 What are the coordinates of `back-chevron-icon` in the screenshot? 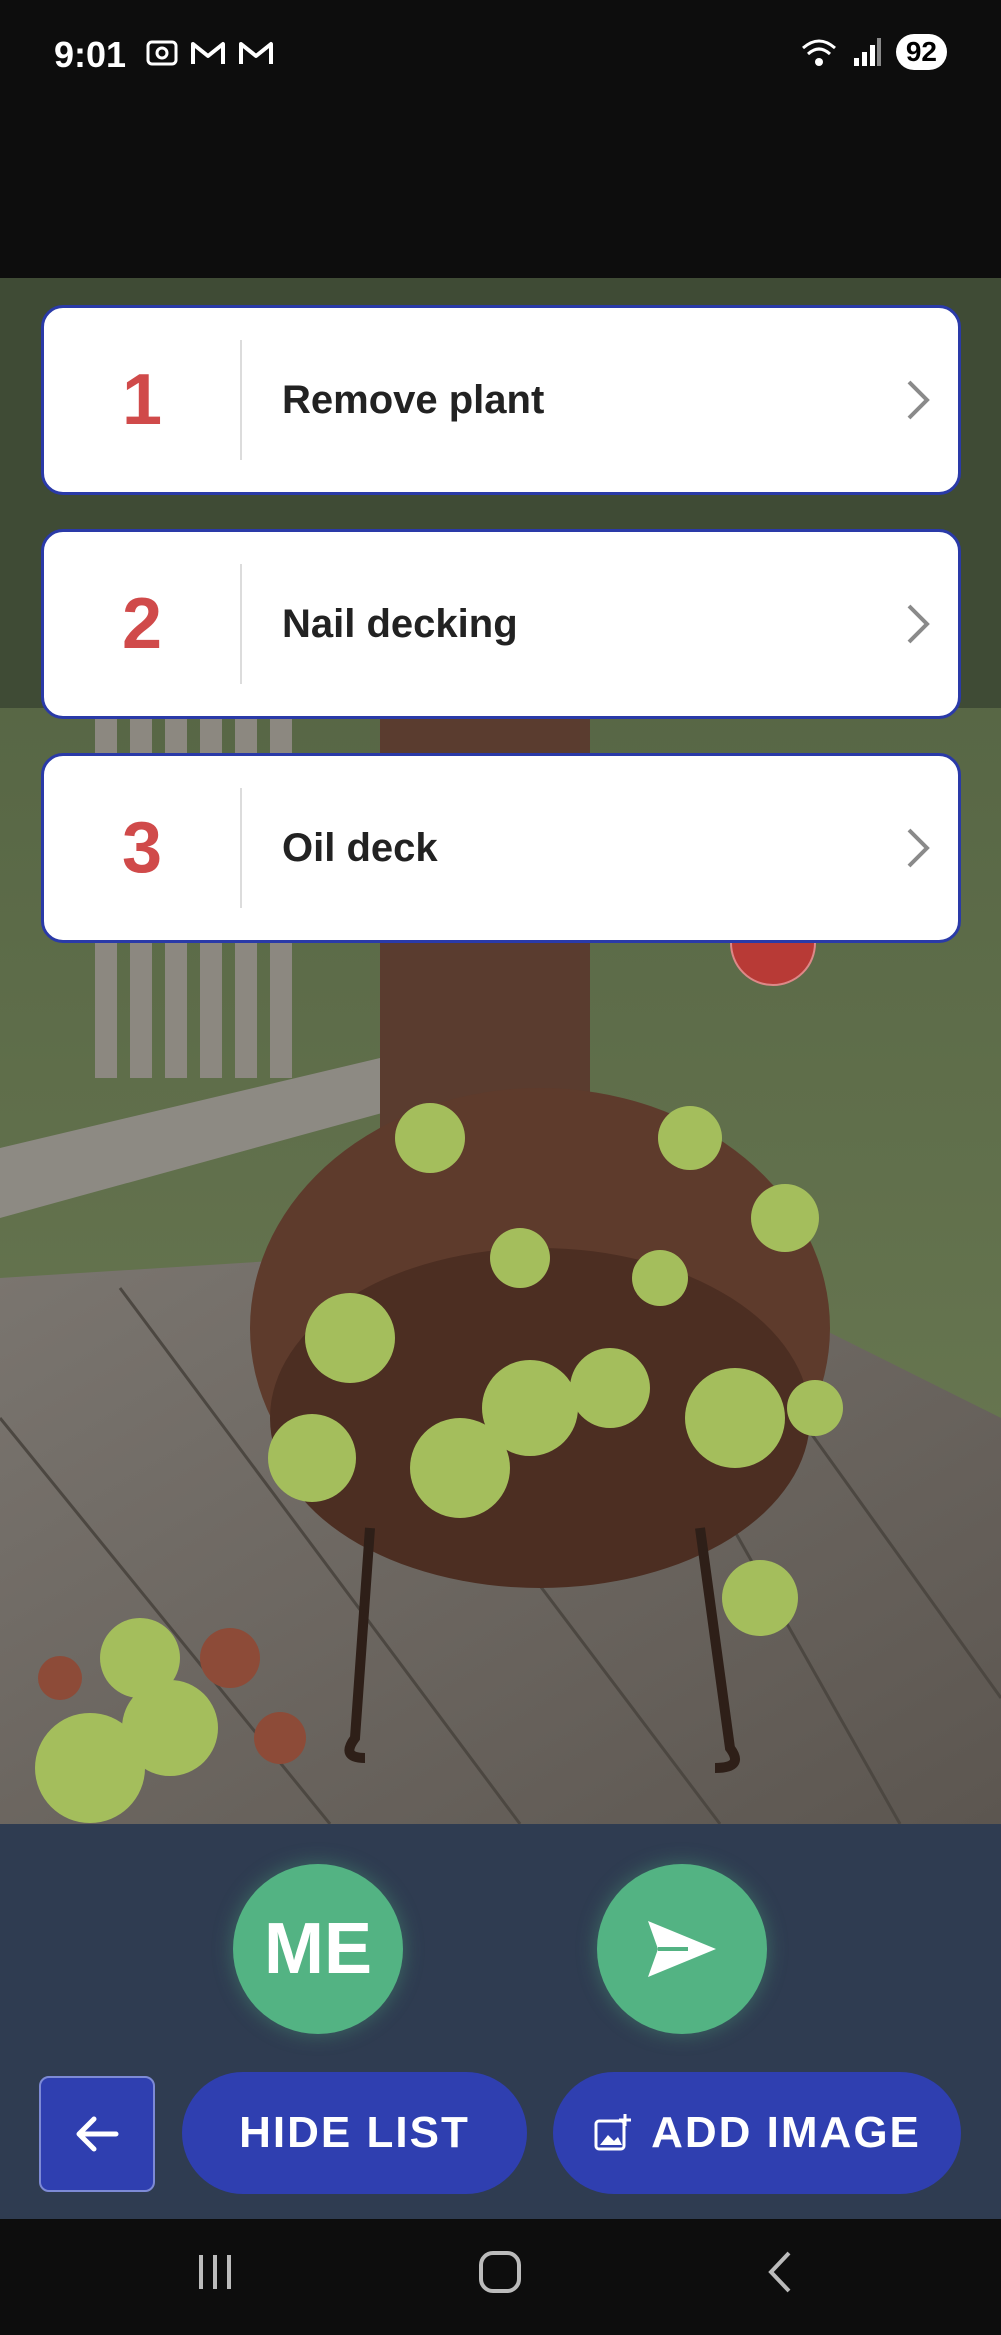 It's located at (779, 2272).